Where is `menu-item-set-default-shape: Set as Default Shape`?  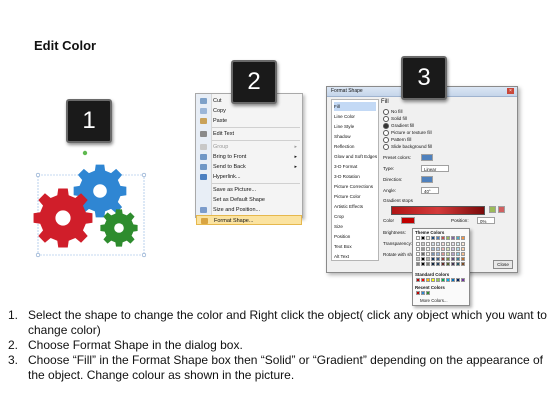 menu-item-set-default-shape: Set as Default Shape is located at coordinates (249, 200).